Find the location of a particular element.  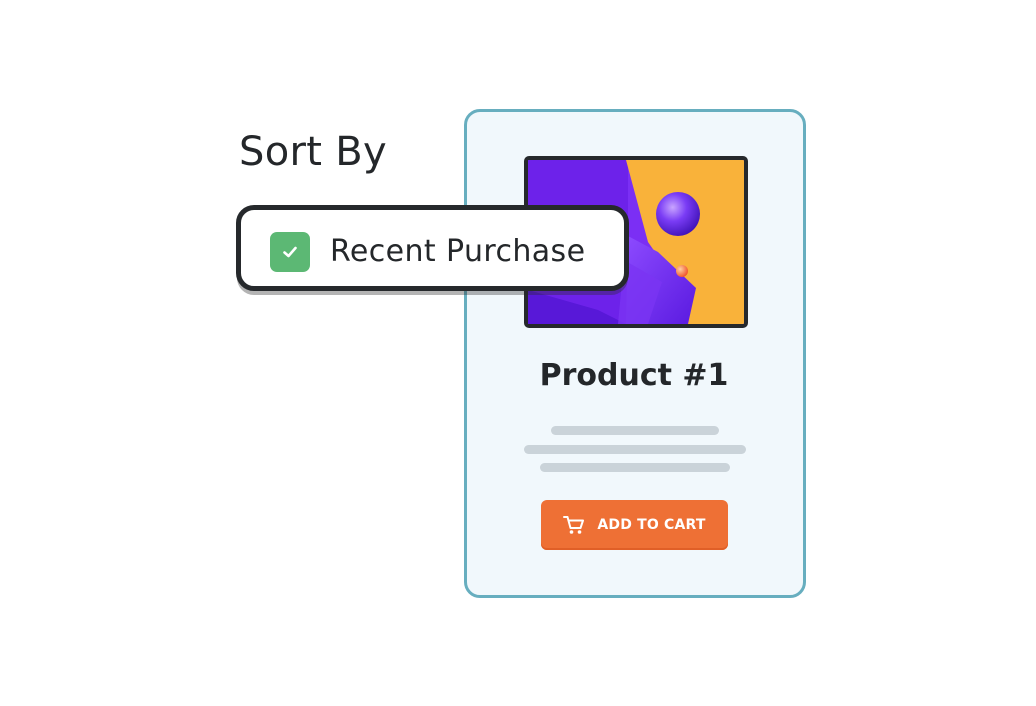

product-title: Product #1 is located at coordinates (634, 375).